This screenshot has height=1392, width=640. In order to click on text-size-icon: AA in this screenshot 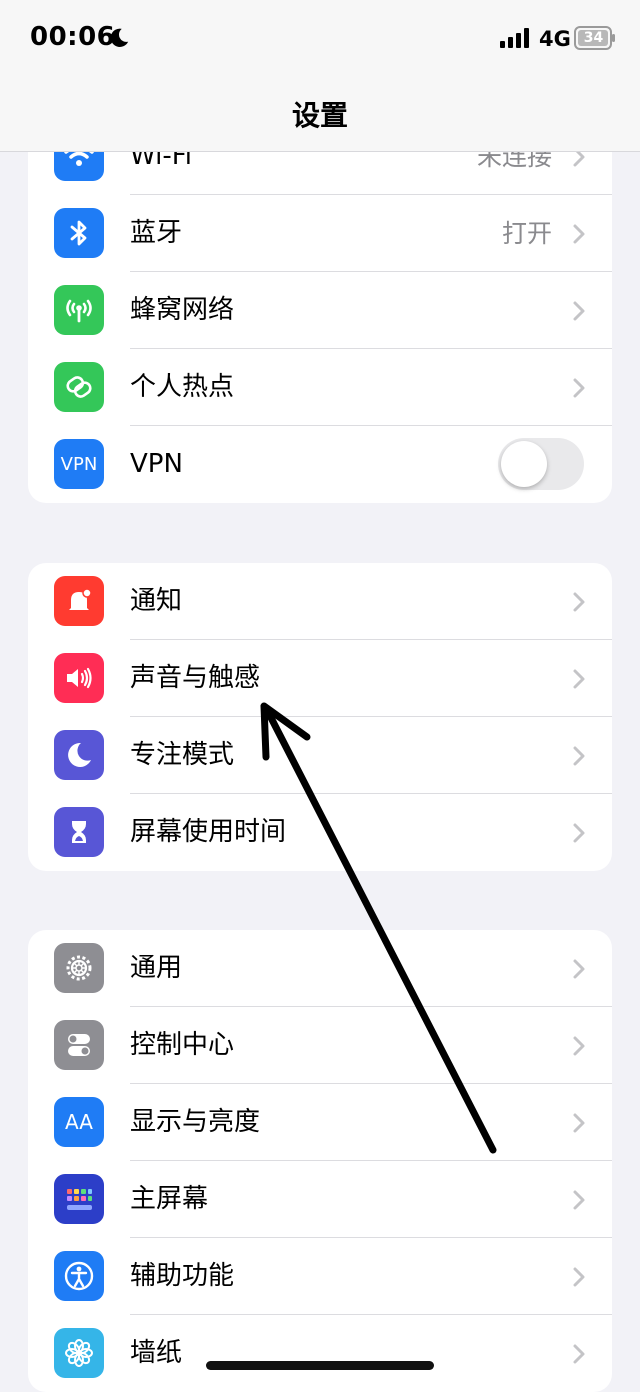, I will do `click(79, 1122)`.